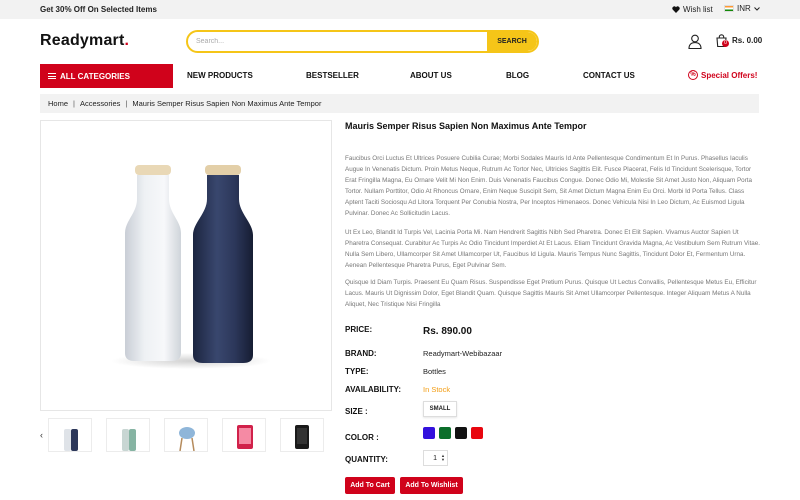 The image size is (800, 500). Describe the element at coordinates (431, 75) in the screenshot. I see `nav-about-us: ABOUT US` at that location.